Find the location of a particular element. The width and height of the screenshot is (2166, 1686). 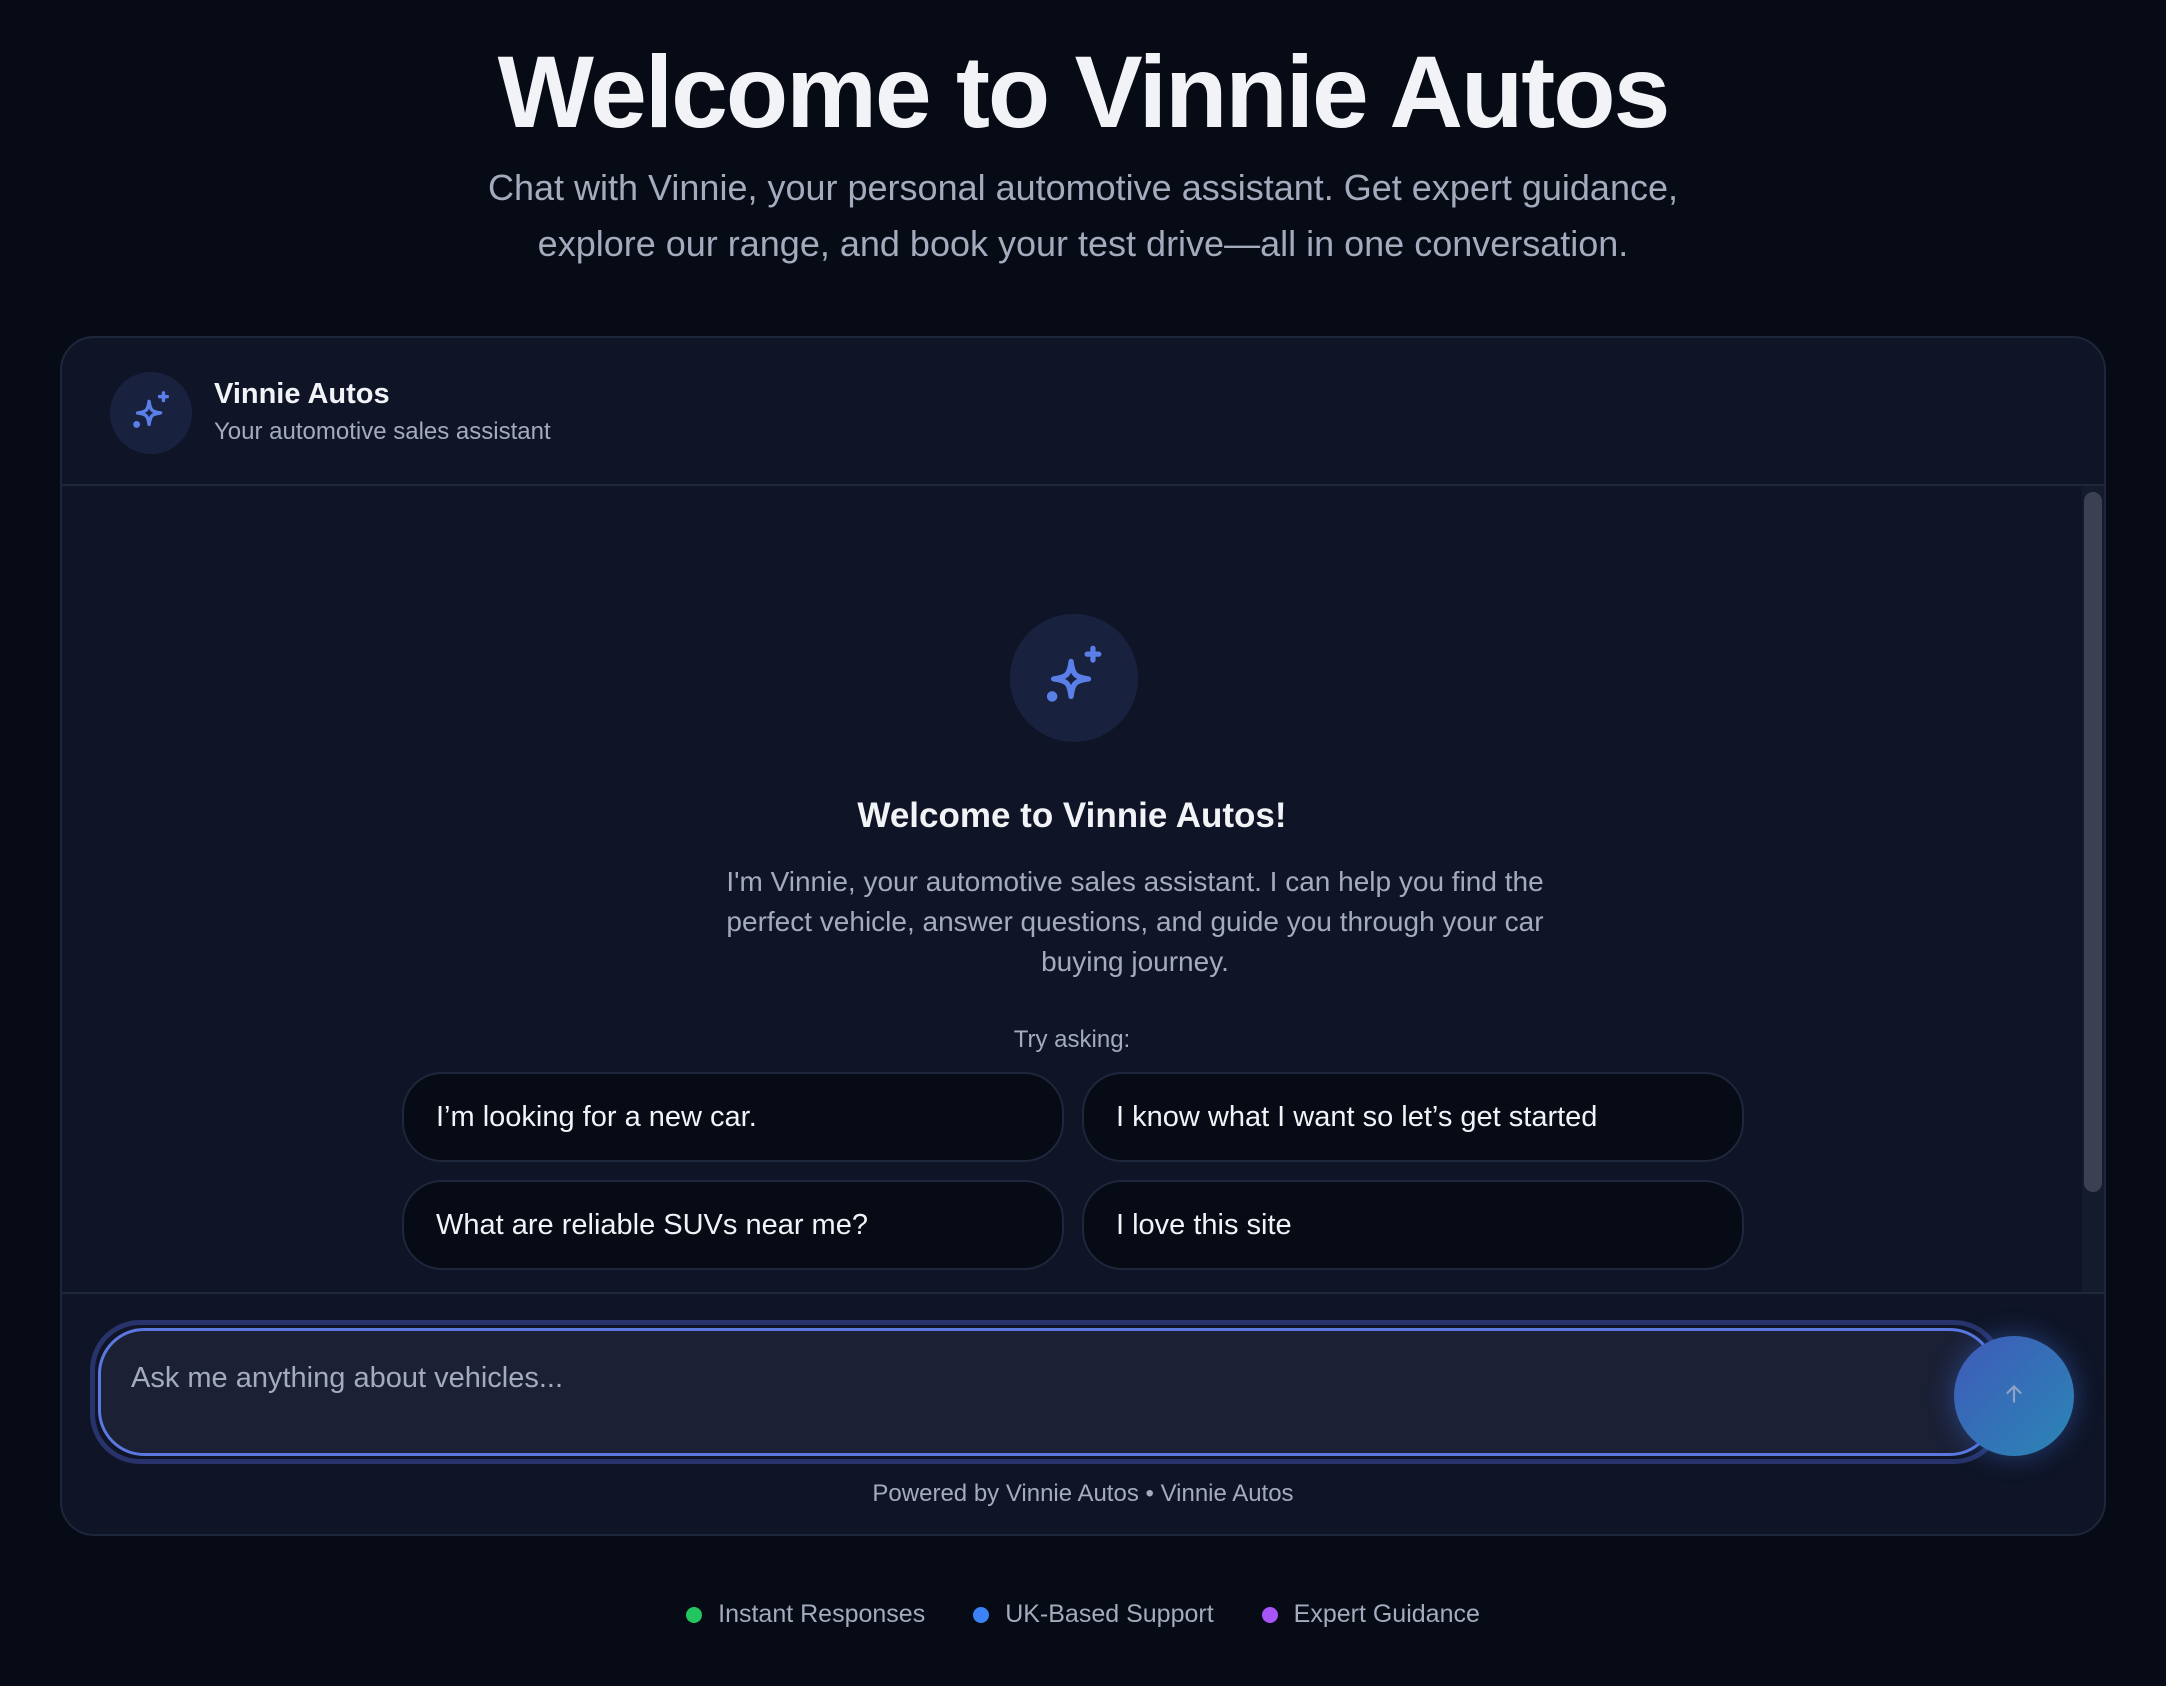

powered-by-text: Powered by Vinnie Autos • Vinnie Autos is located at coordinates (1083, 1493).